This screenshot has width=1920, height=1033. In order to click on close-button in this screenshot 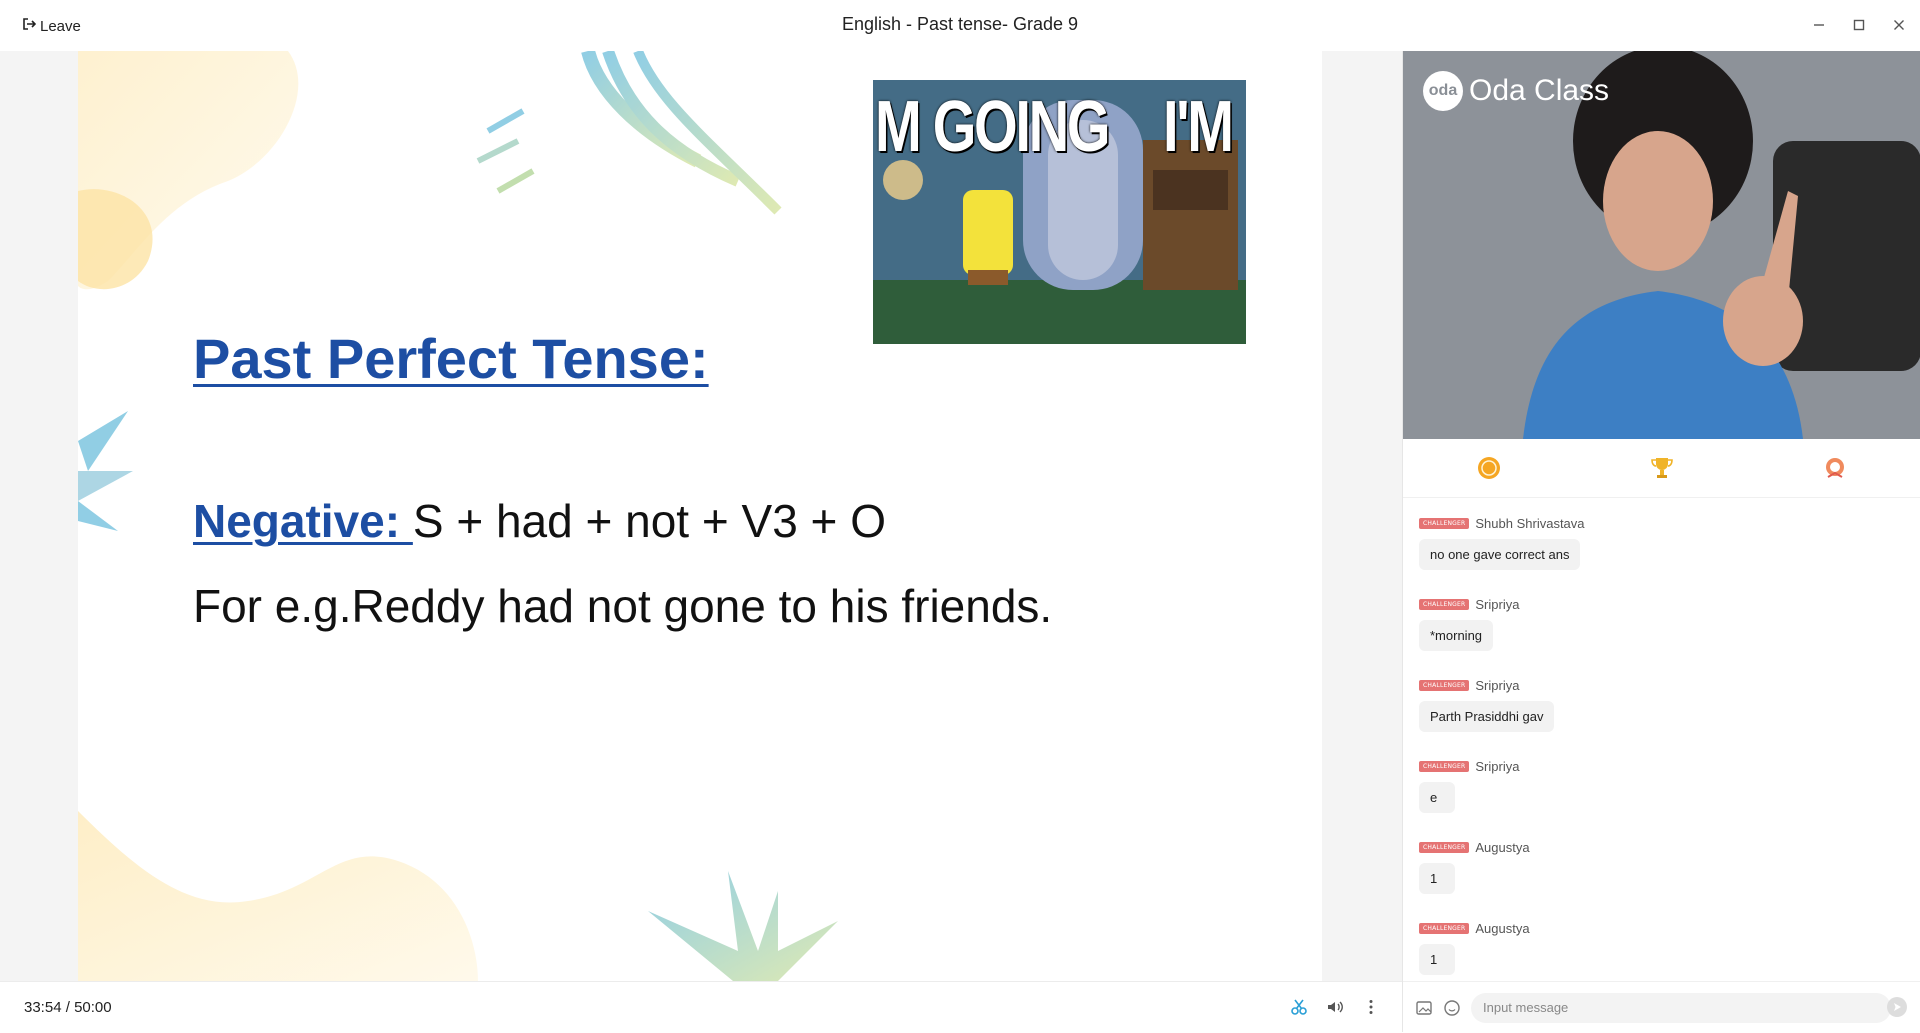, I will do `click(1899, 25)`.